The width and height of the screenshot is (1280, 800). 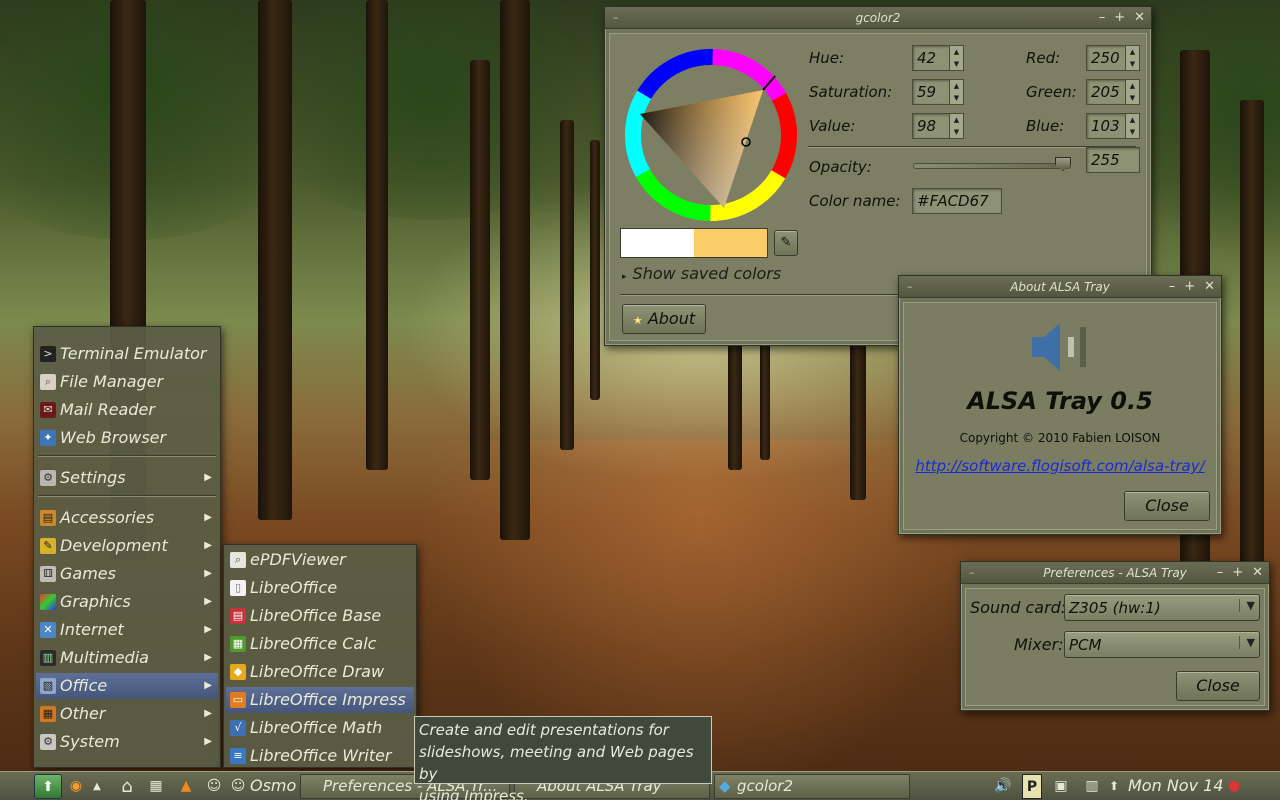 I want to click on about-button: ★ About, so click(x=664, y=319).